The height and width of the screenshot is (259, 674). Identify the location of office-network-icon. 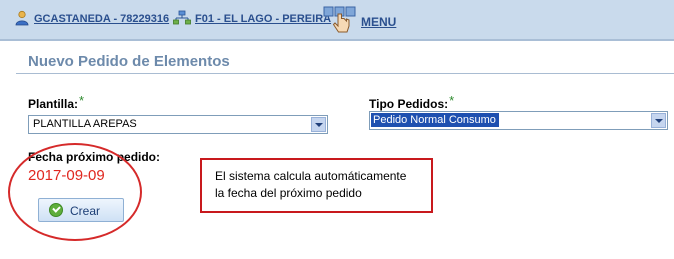
(182, 17).